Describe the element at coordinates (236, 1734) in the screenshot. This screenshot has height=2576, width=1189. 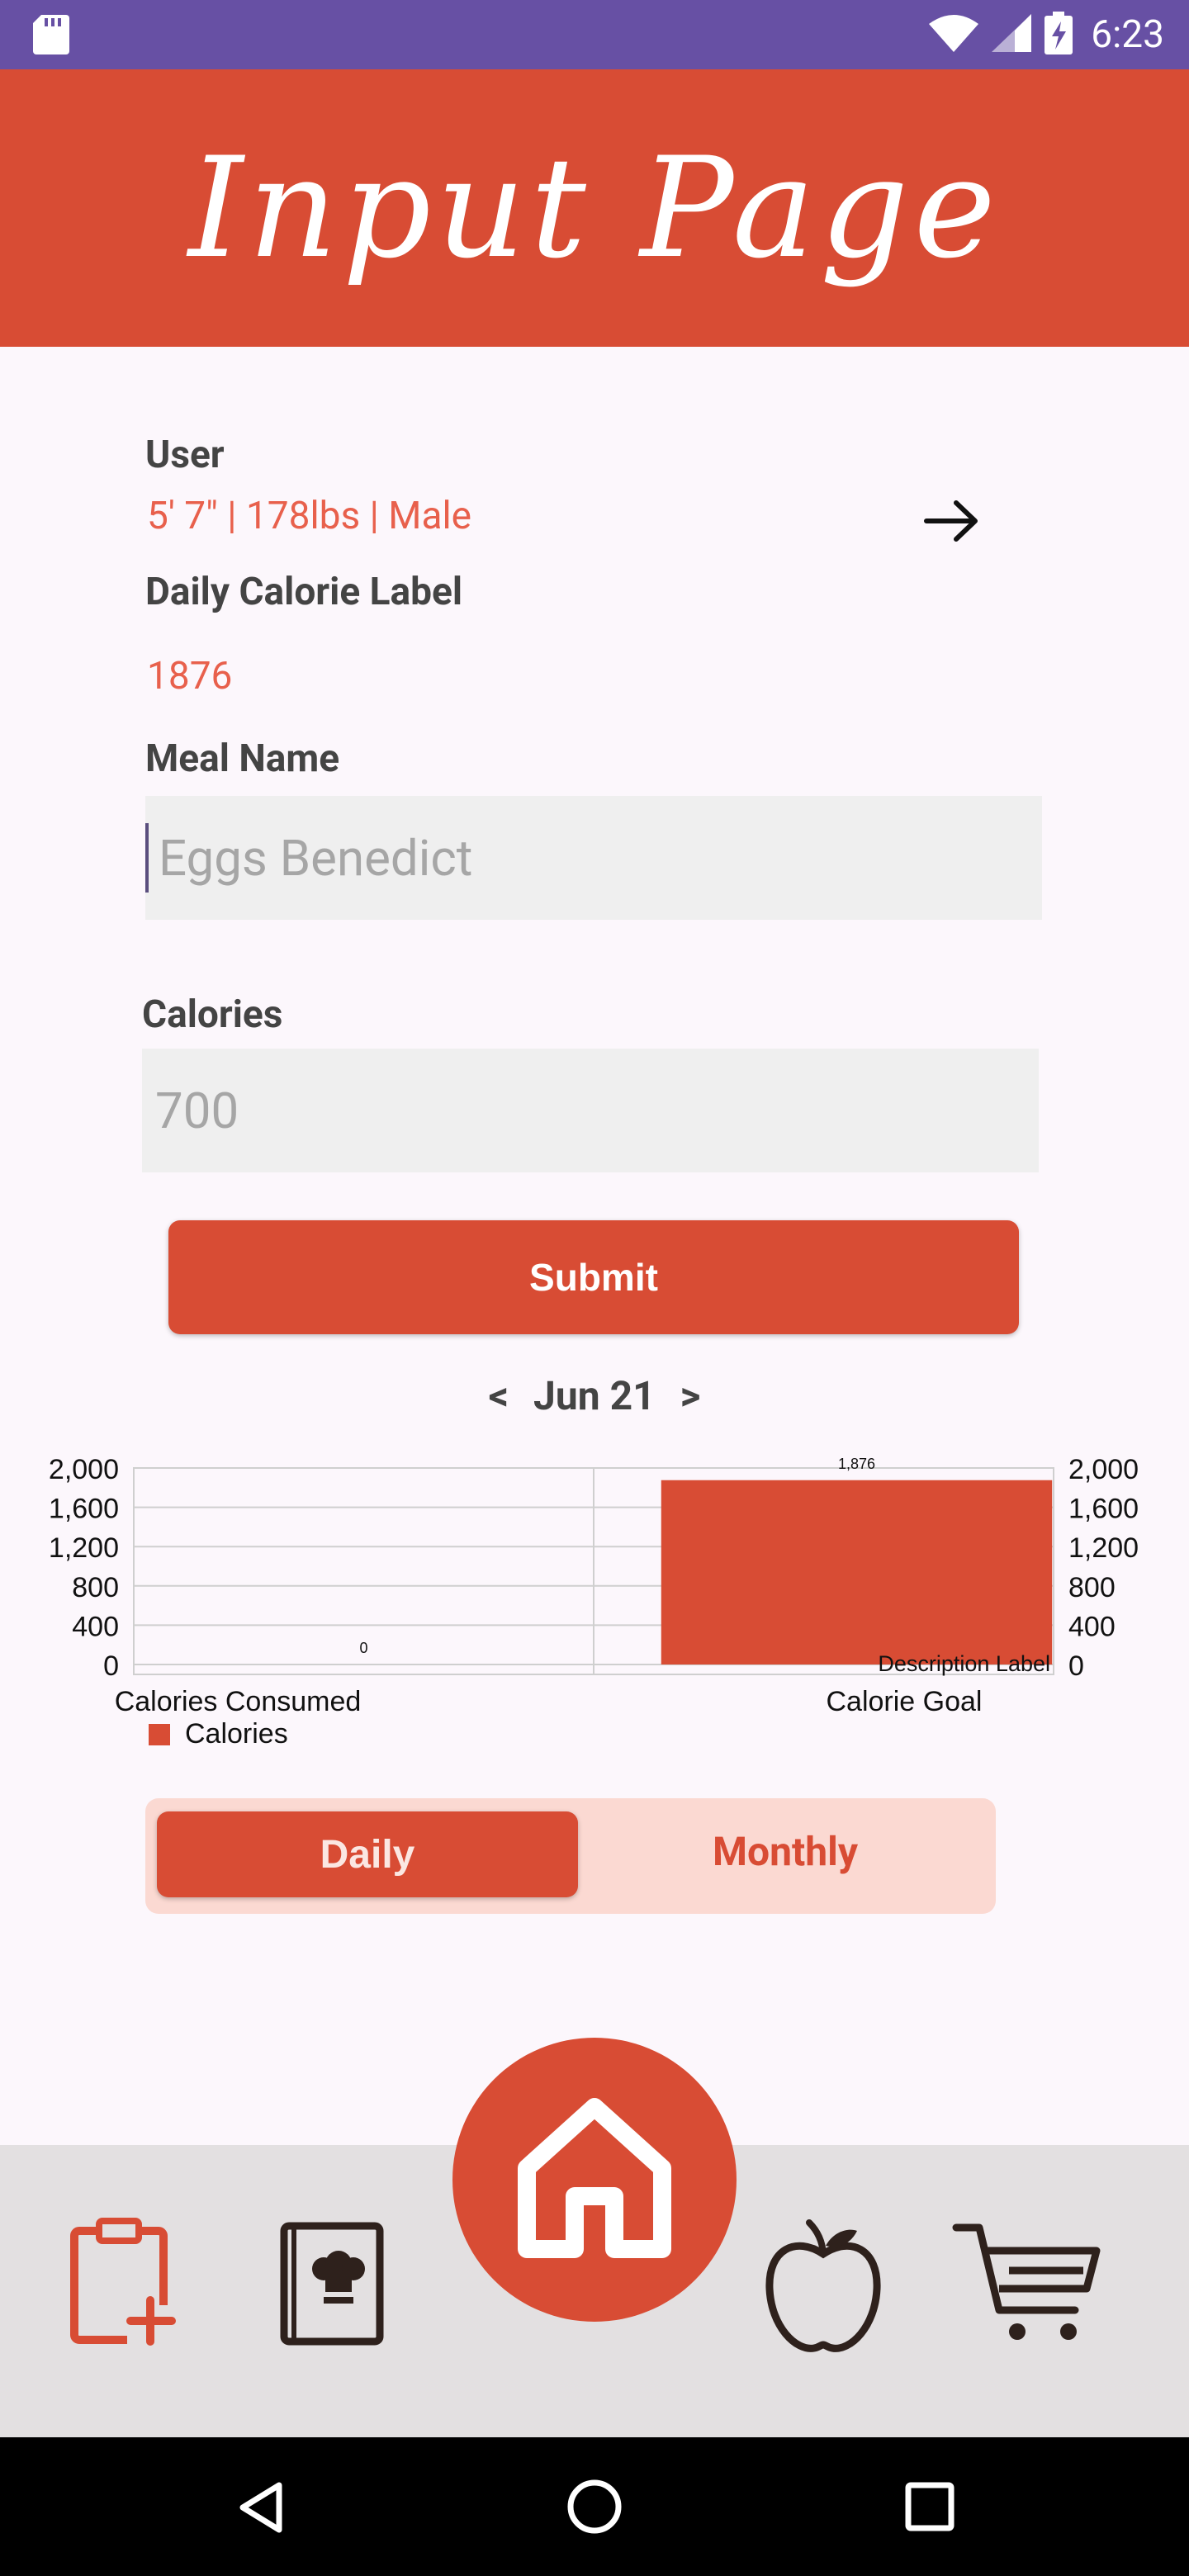
I see `legend-label: Calories` at that location.